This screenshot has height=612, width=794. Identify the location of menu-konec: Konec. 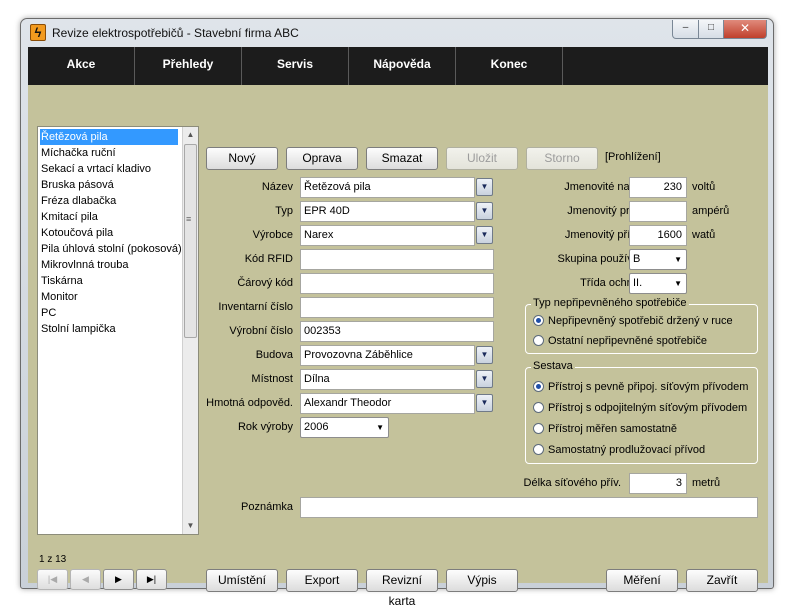
(509, 66).